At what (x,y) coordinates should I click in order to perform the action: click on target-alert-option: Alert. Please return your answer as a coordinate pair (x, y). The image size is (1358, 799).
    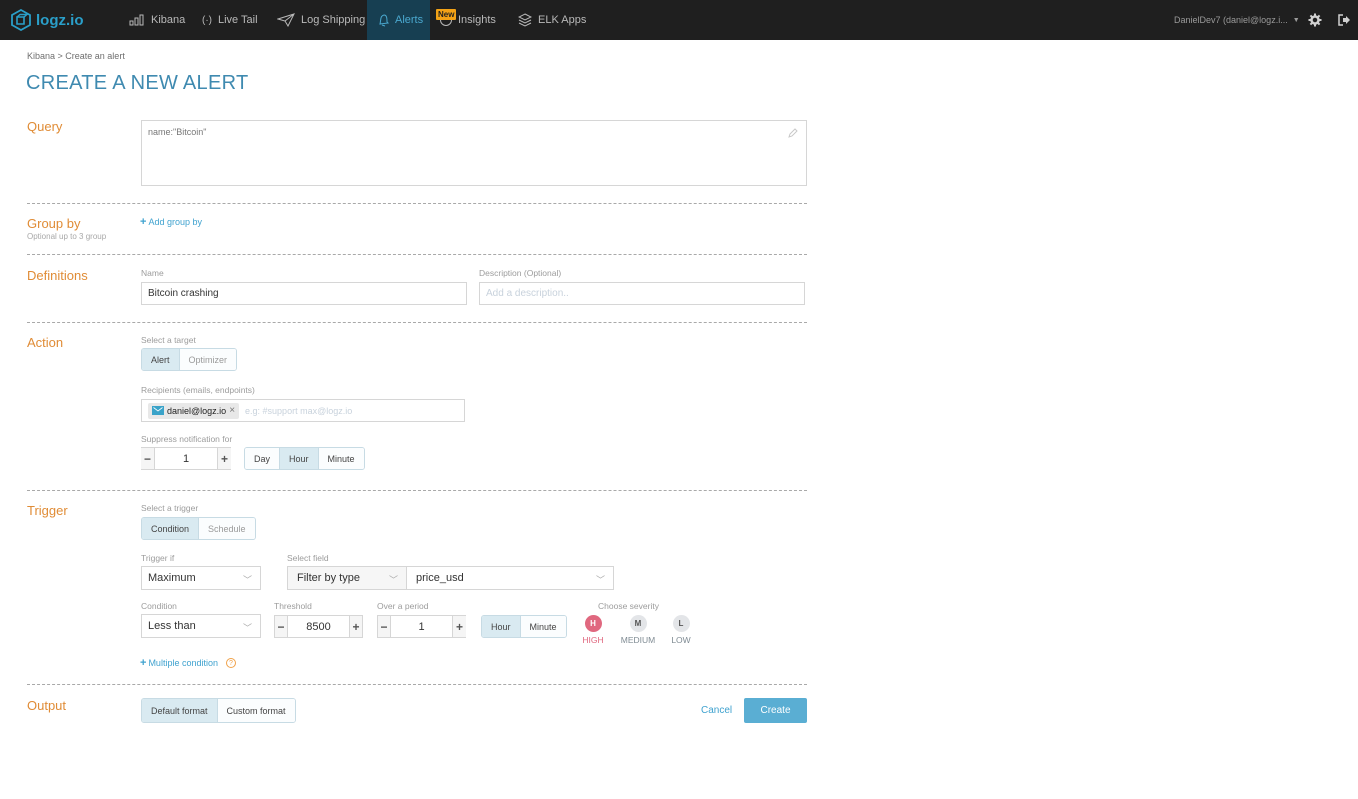
    Looking at the image, I should click on (160, 359).